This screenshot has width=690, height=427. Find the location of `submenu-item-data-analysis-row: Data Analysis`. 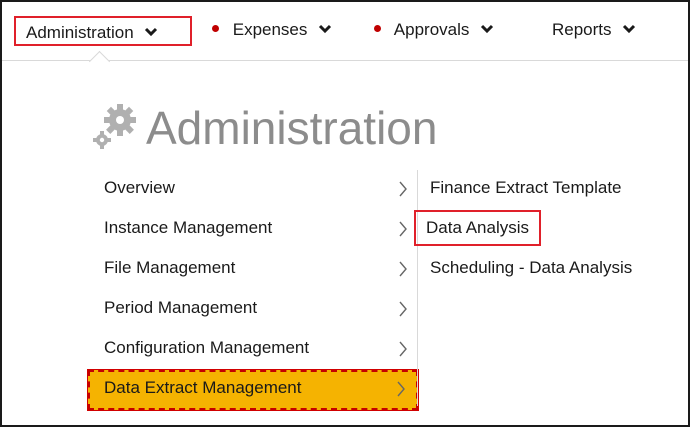

submenu-item-data-analysis-row: Data Analysis is located at coordinates (546, 230).